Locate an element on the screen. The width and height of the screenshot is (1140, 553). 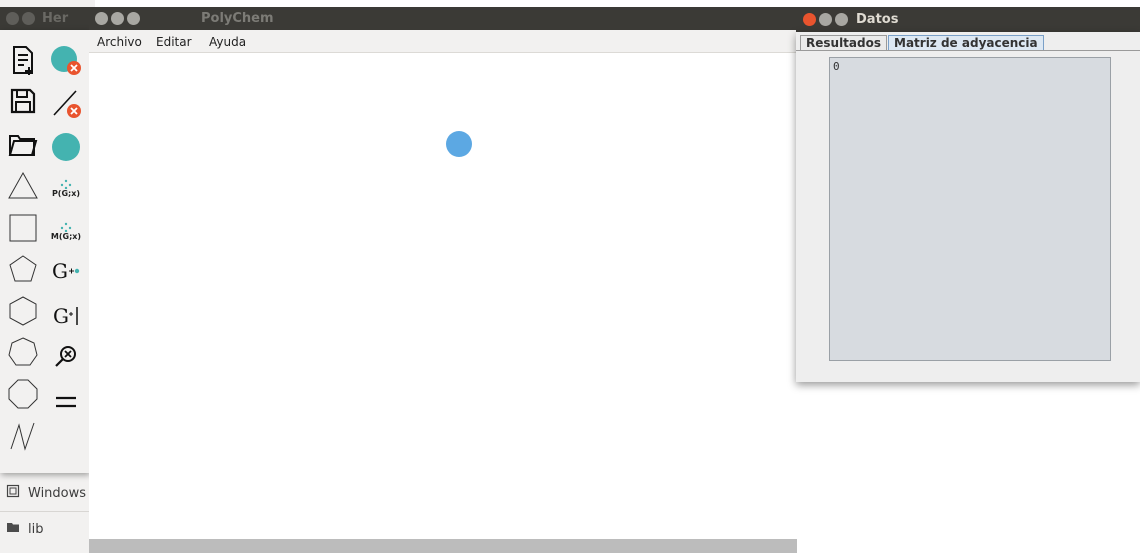
tools-window-titlebar: Her is located at coordinates (46, 18).